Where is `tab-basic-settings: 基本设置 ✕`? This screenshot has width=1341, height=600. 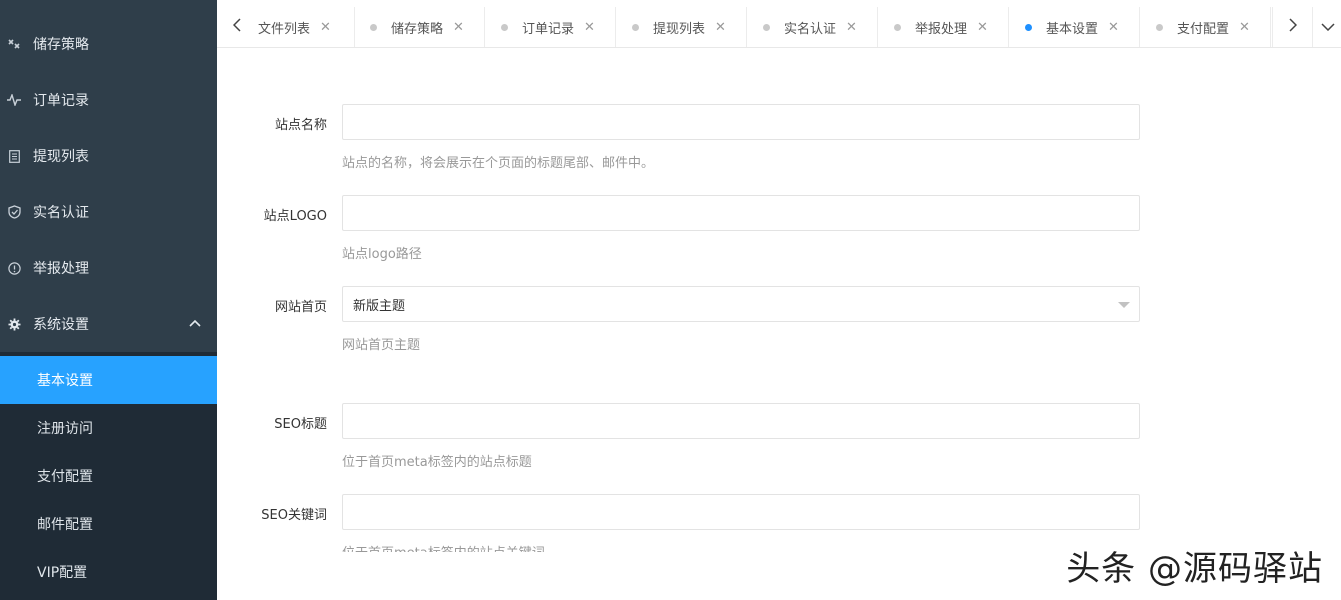 tab-basic-settings: 基本设置 ✕ is located at coordinates (1075, 27).